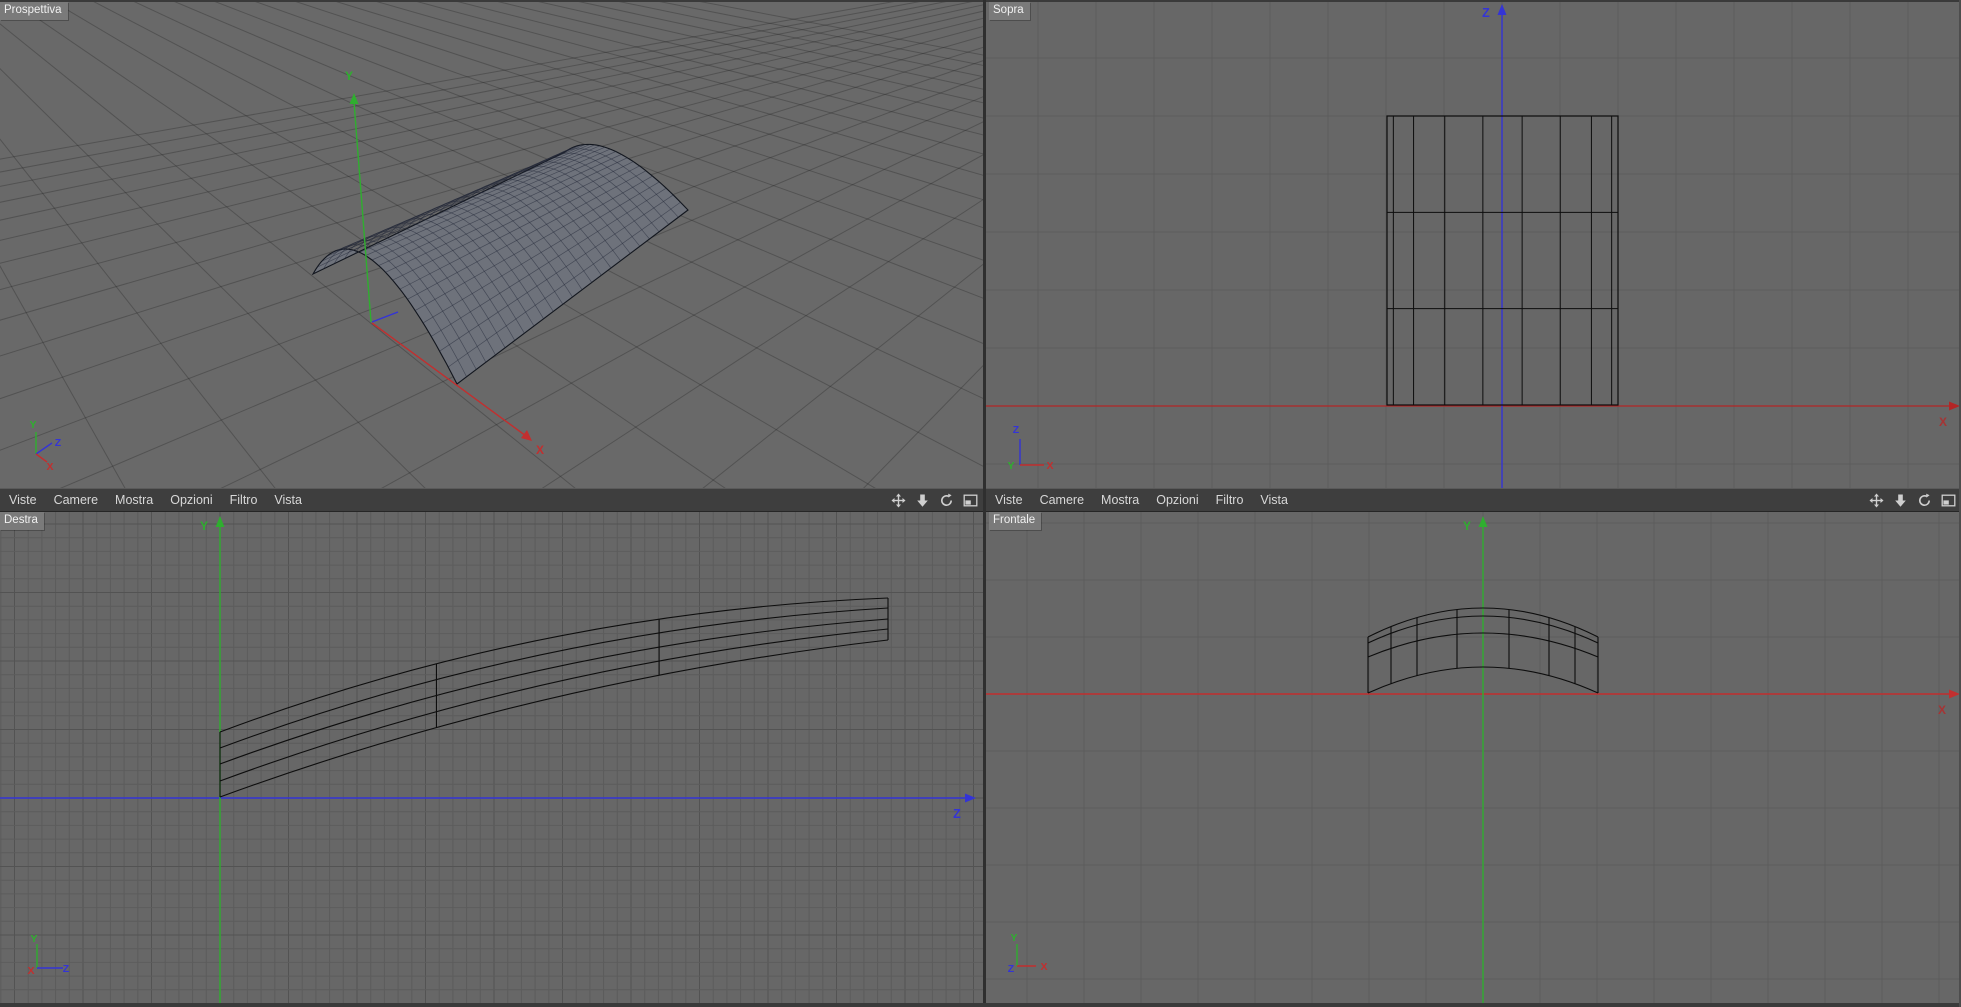 The image size is (1961, 1007). What do you see at coordinates (1473, 500) in the screenshot?
I see `viewport-menubar-right: Viste Camere Mostra Opzioni Filtro Vista` at bounding box center [1473, 500].